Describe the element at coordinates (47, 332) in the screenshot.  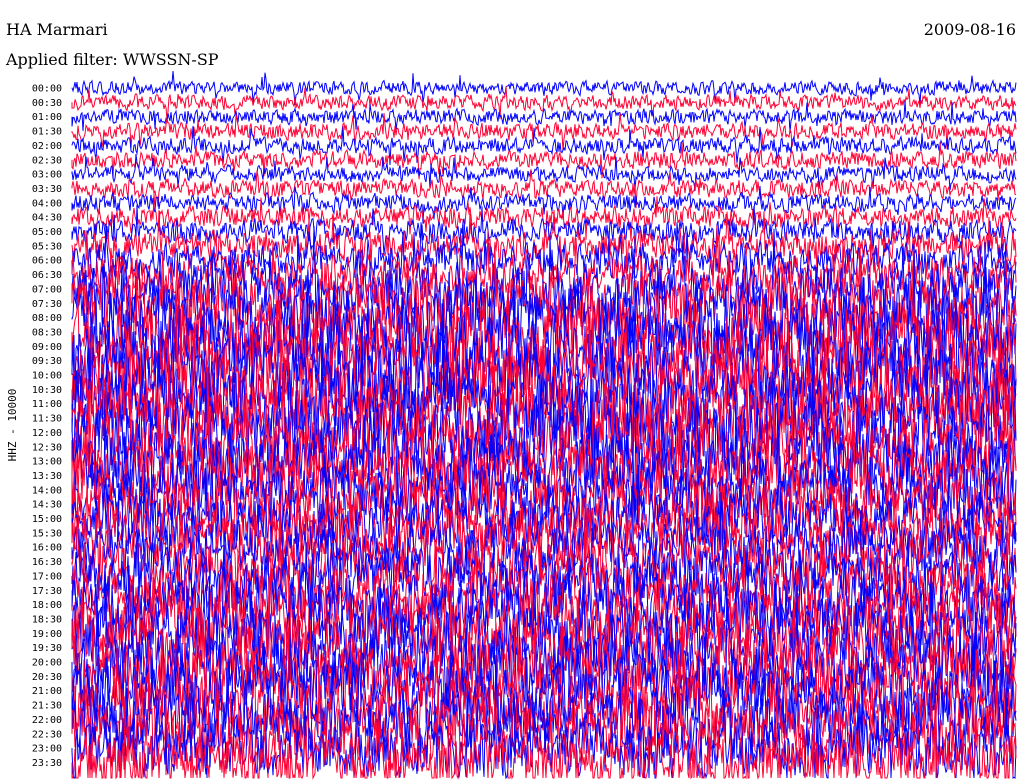
I see `row-label-0830: 08:30` at that location.